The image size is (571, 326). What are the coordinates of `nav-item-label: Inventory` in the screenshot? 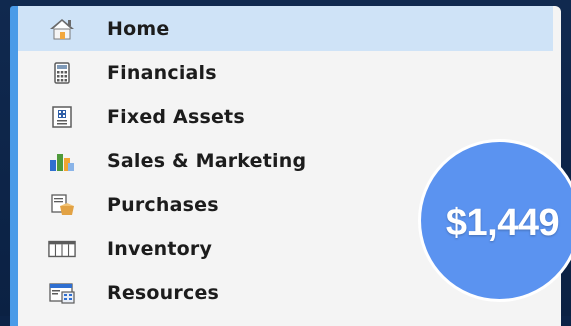 It's located at (160, 249).